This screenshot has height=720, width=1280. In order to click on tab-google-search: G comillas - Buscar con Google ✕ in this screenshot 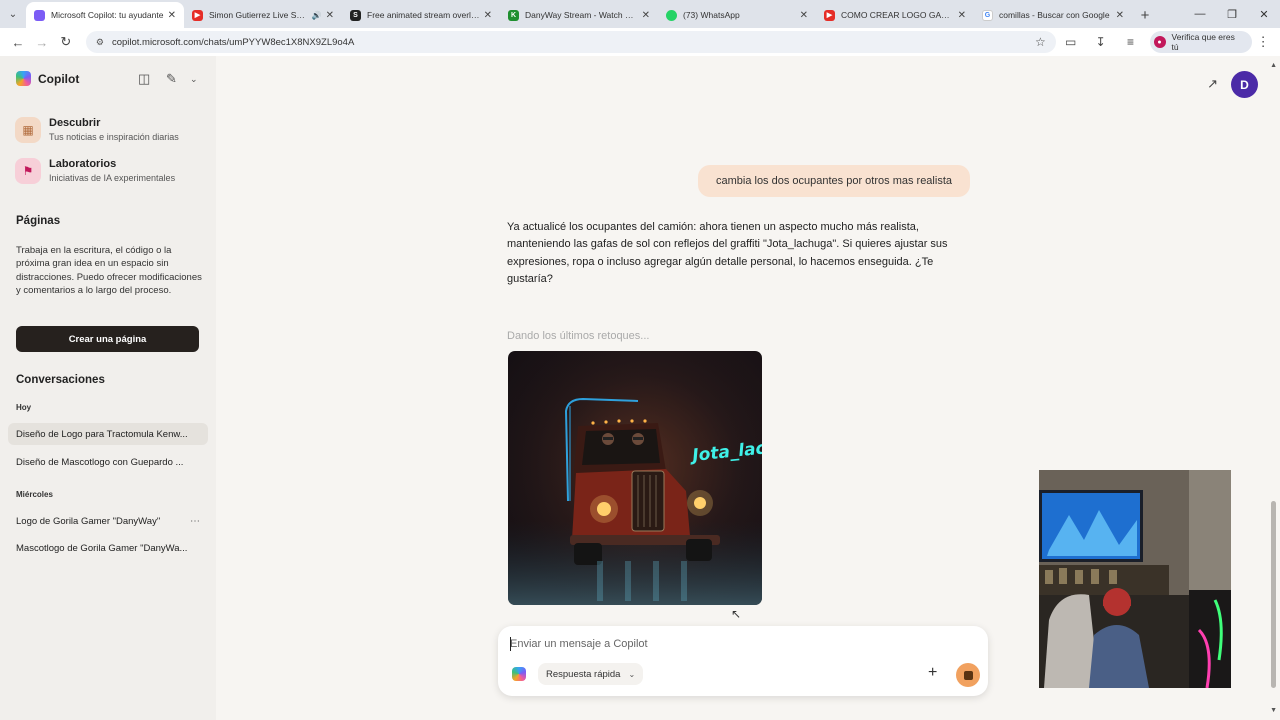, I will do `click(1053, 15)`.